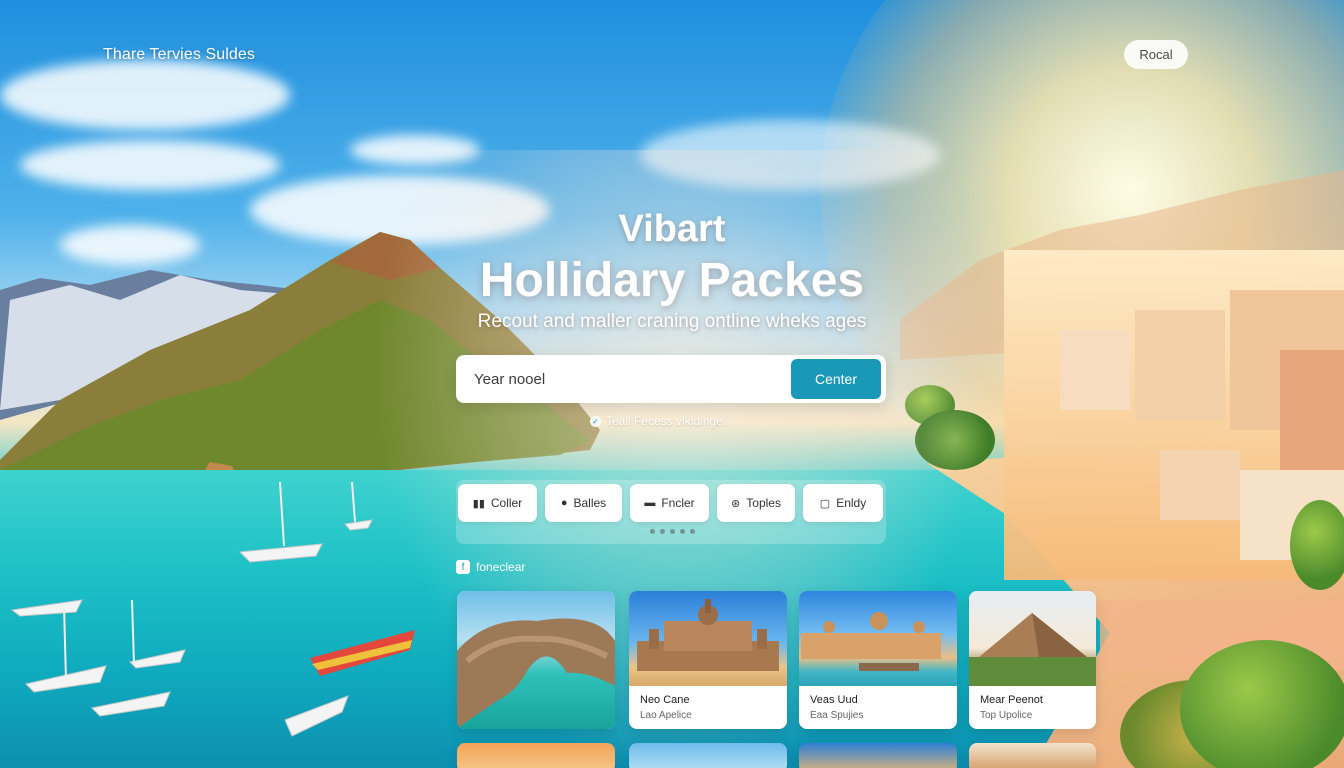  Describe the element at coordinates (763, 503) in the screenshot. I see `category-label: Toples` at that location.